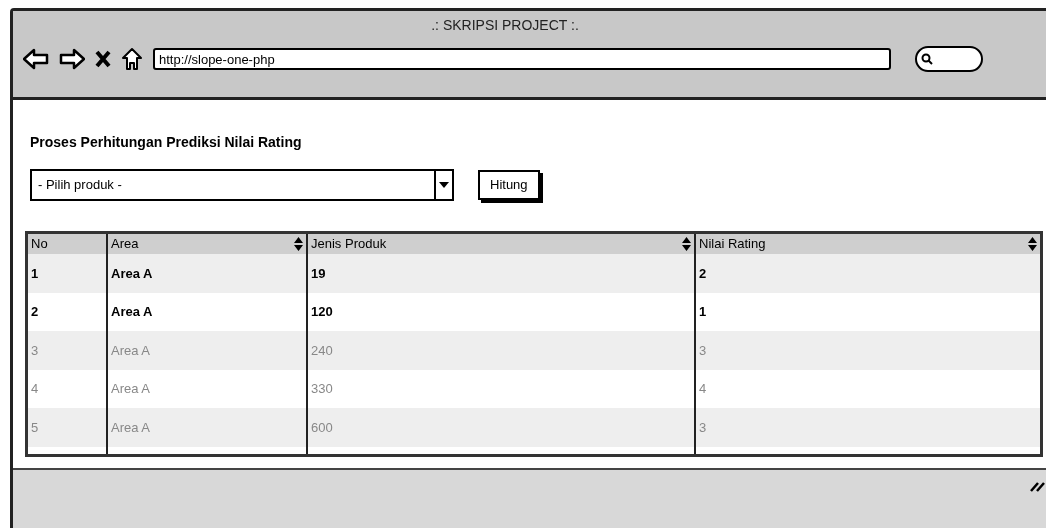  I want to click on table-cell-text: 1, so click(35, 273).